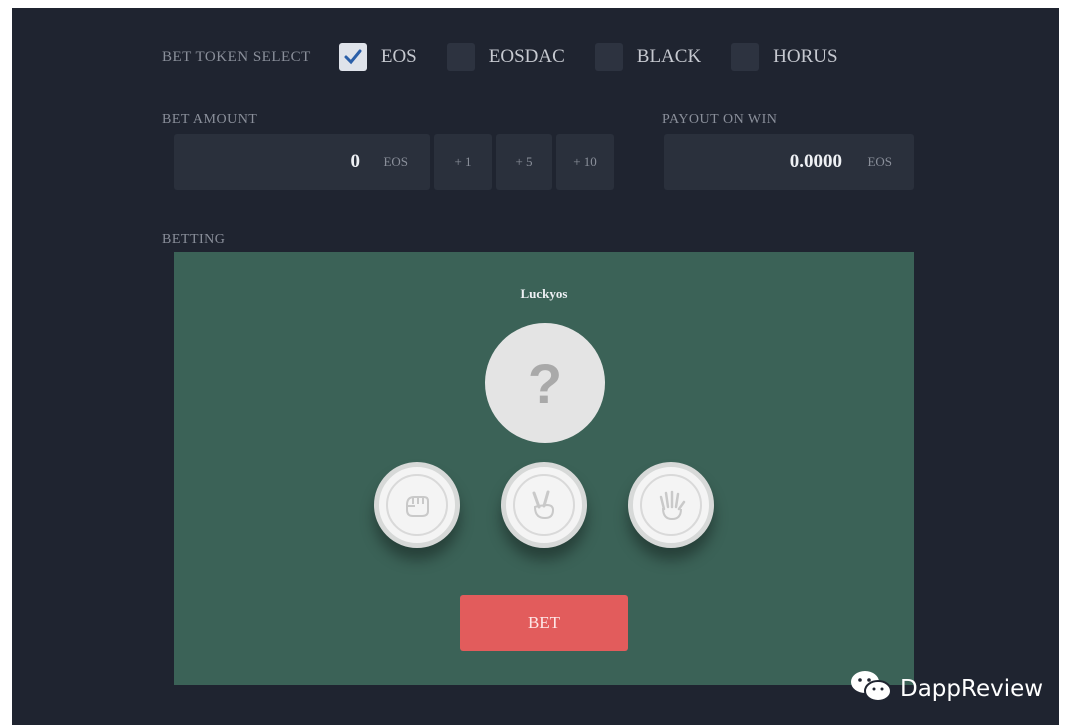 This screenshot has width=1067, height=725. I want to click on scissors-ring, so click(544, 505).